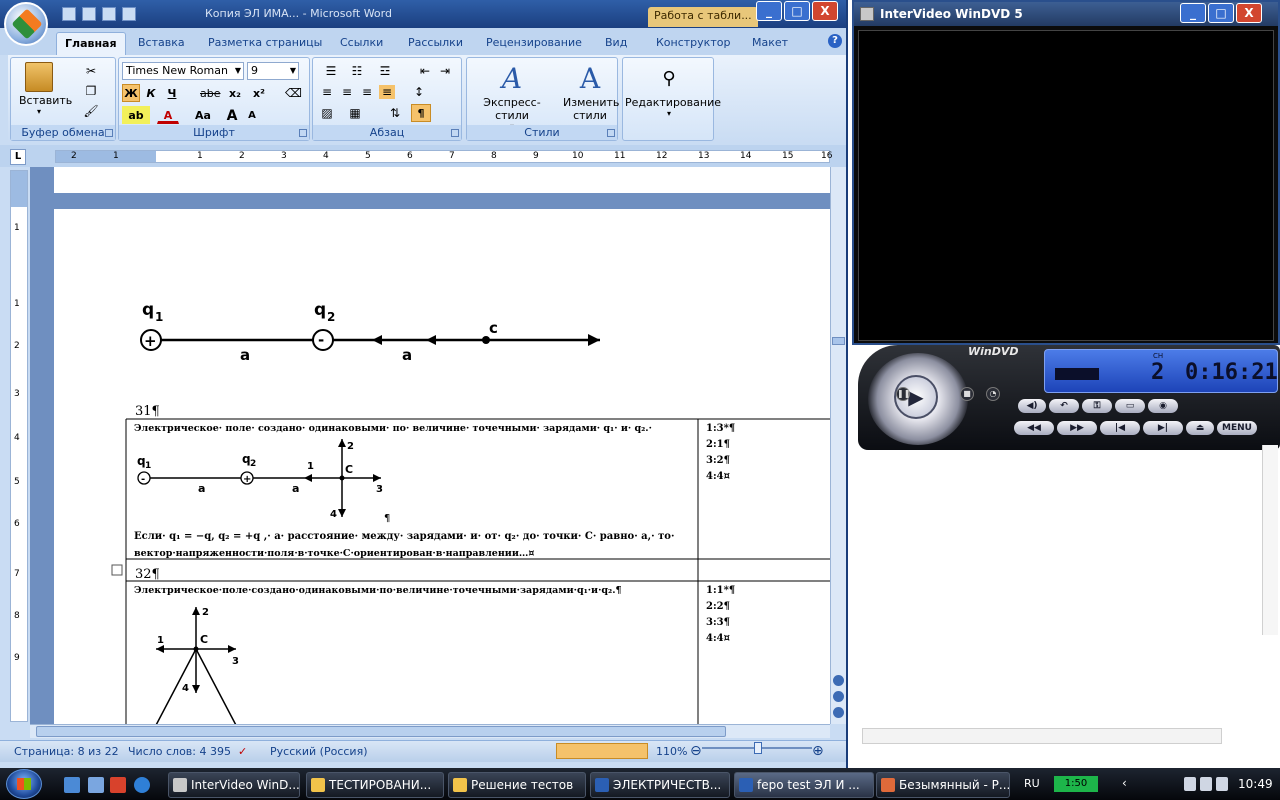  Describe the element at coordinates (838, 341) in the screenshot. I see `vertical-scroll-thumb` at that location.